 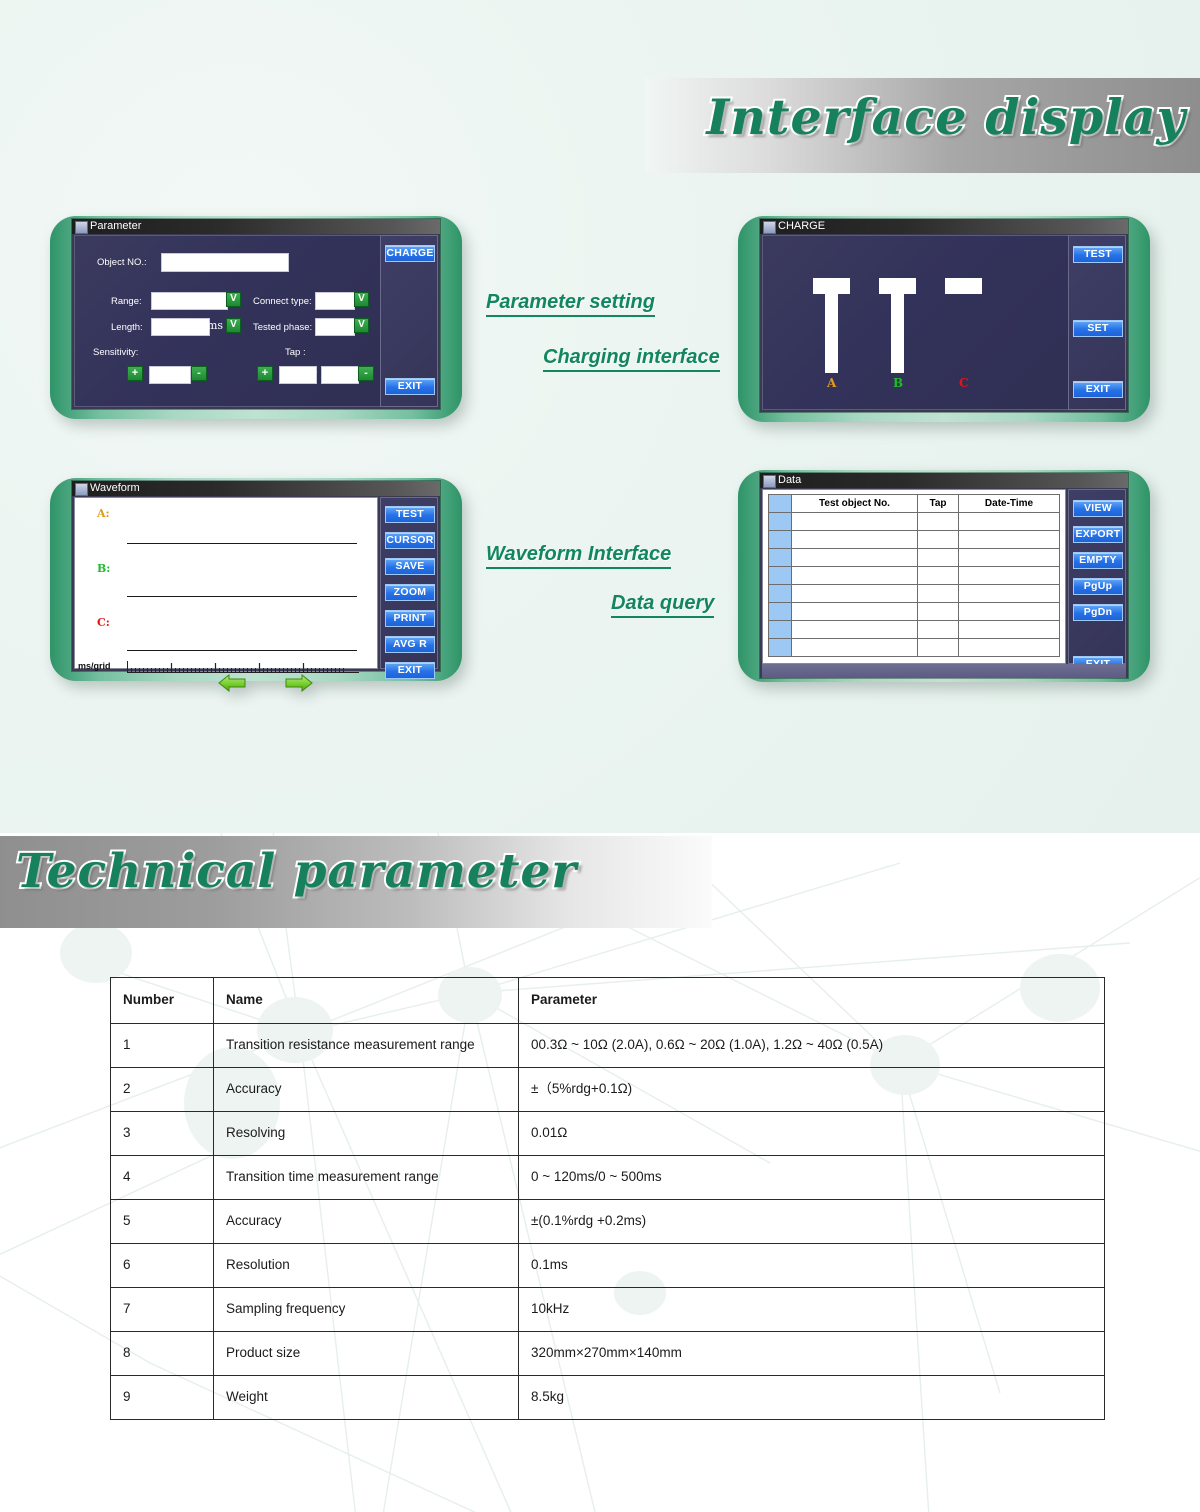 What do you see at coordinates (802, 226) in the screenshot?
I see `charge-title-text: CHARGE` at bounding box center [802, 226].